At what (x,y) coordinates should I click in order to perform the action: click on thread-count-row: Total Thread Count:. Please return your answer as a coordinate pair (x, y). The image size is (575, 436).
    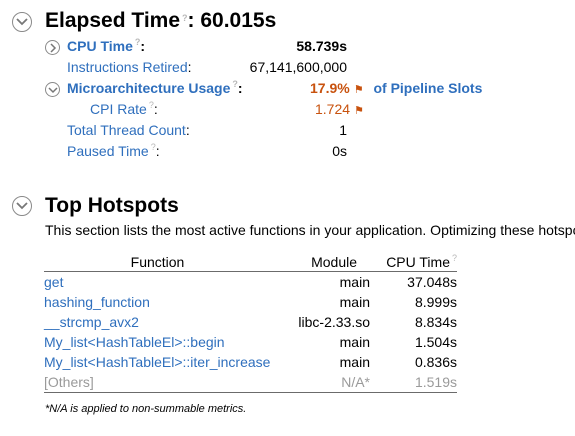
    Looking at the image, I should click on (128, 130).